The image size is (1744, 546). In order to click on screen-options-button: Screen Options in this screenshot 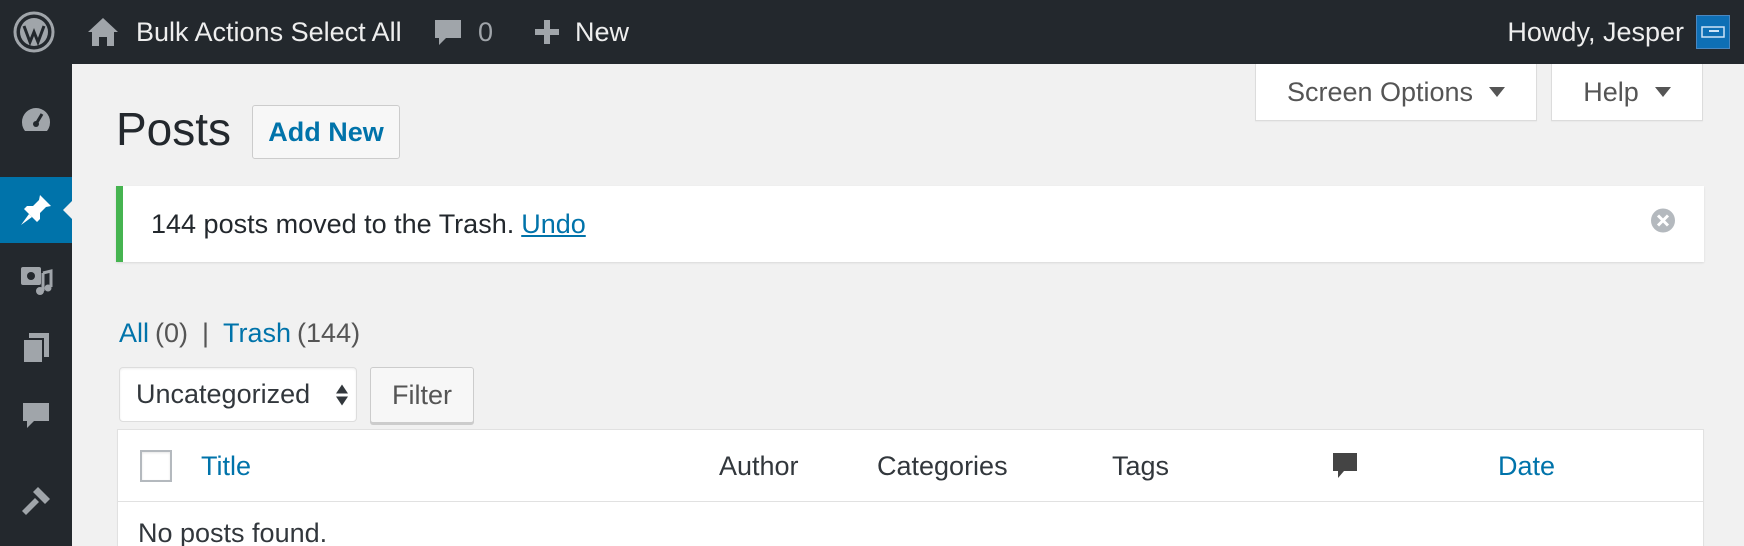, I will do `click(1396, 92)`.